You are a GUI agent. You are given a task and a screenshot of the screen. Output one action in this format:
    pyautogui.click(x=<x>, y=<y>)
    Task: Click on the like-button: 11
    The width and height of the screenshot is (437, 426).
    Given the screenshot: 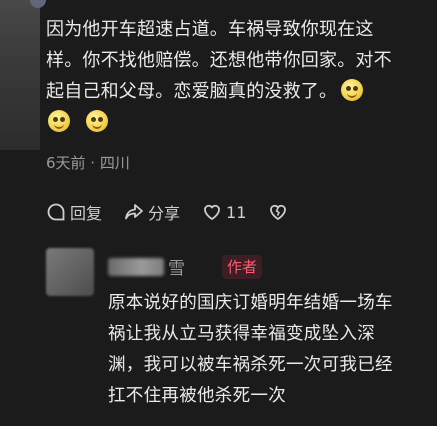 What is the action you would take?
    pyautogui.click(x=224, y=212)
    